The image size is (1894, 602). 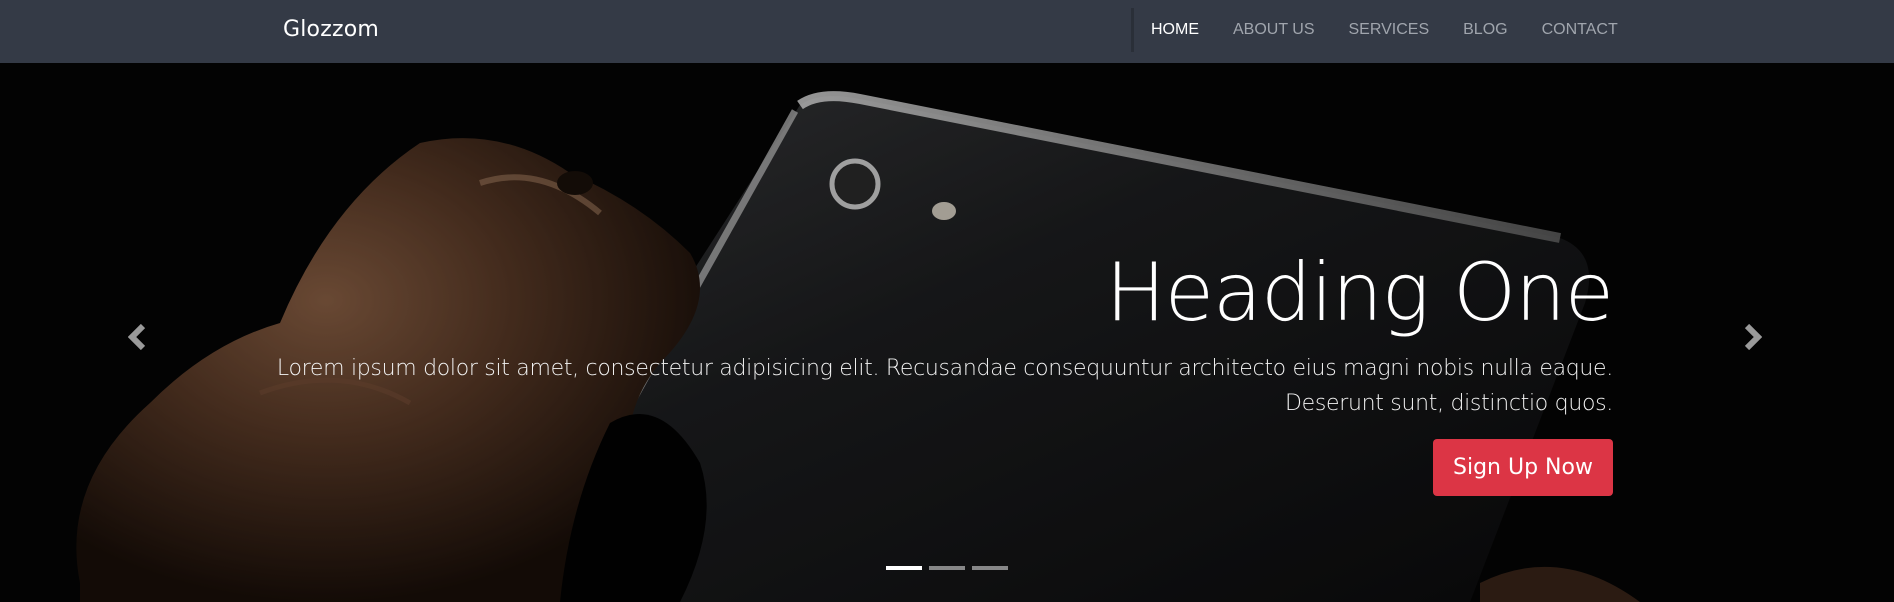 I want to click on nav-link-services: SERVICES, so click(x=1389, y=30).